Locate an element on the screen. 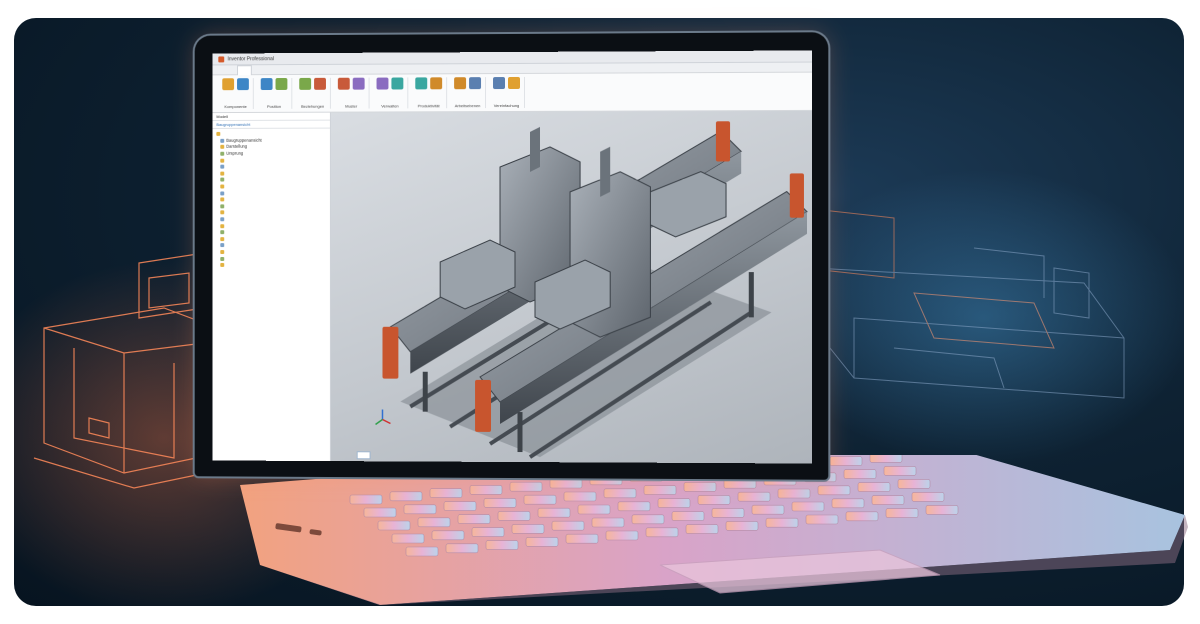 The width and height of the screenshot is (1200, 624). app-title: Inventor Professional is located at coordinates (250, 59).